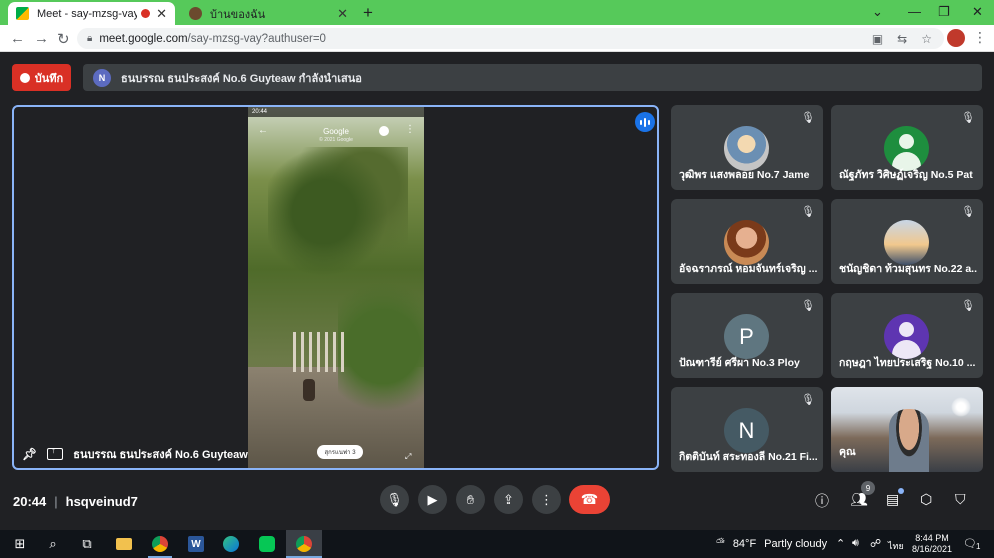 The height and width of the screenshot is (558, 994). What do you see at coordinates (336, 140) in the screenshot?
I see `streetview-copyright: © 2021 Google` at bounding box center [336, 140].